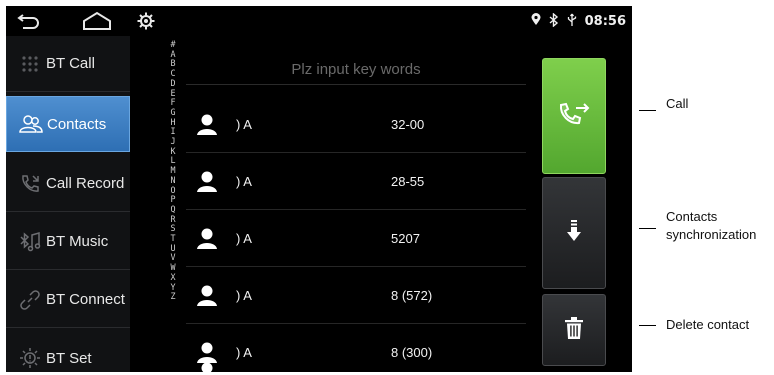 The height and width of the screenshot is (375, 774). I want to click on contacts-icon, so click(31, 124).